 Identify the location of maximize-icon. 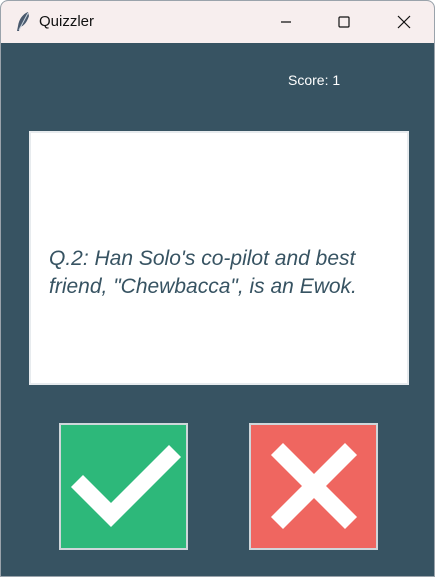
(344, 22).